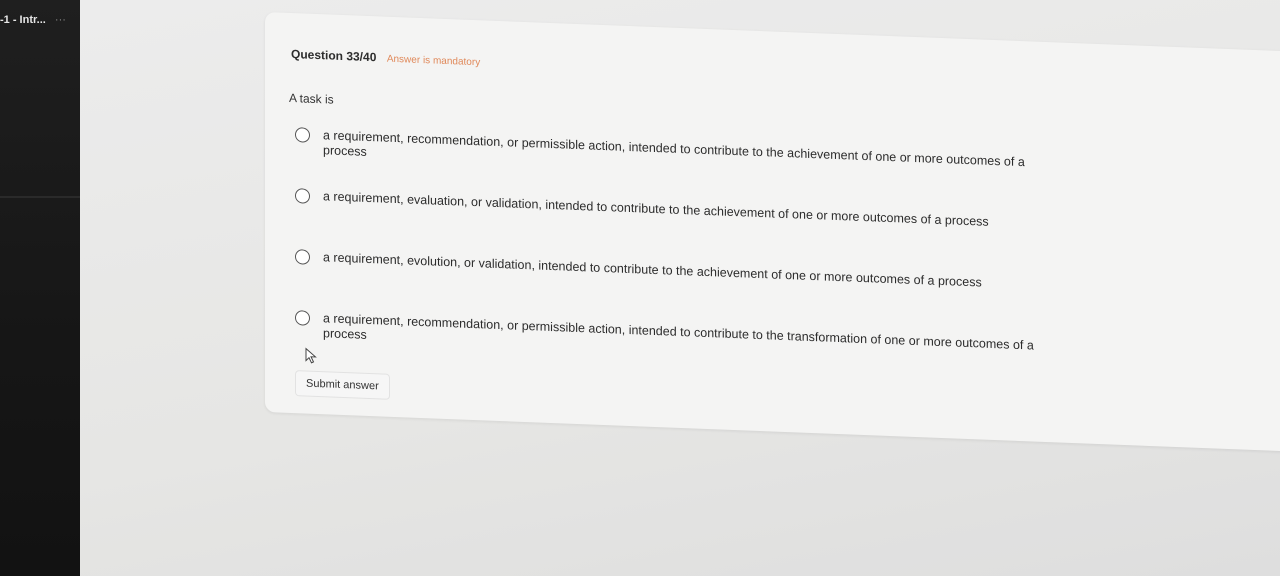 This screenshot has width=1280, height=576. I want to click on more-icon: ···, so click(60, 20).